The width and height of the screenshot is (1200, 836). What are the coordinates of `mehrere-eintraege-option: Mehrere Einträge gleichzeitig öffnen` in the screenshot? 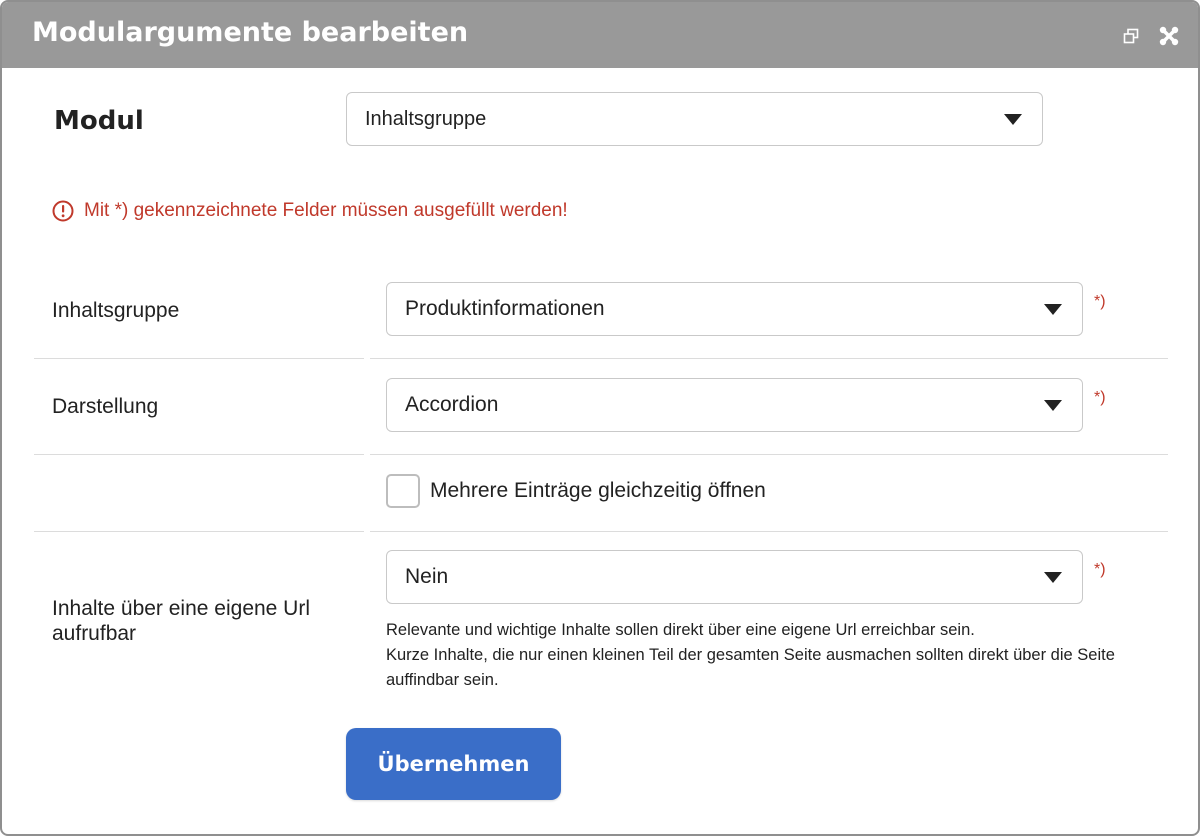 It's located at (576, 491).